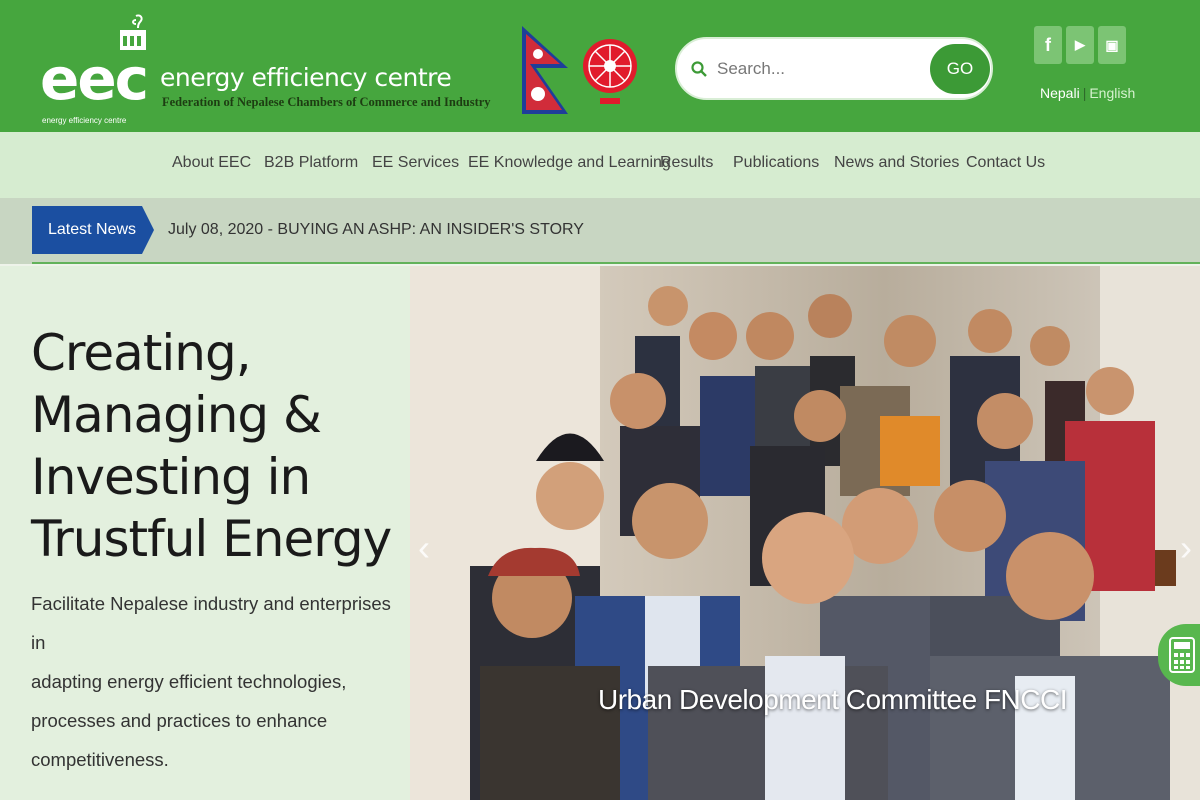 This screenshot has width=1200, height=800. What do you see at coordinates (1048, 45) in the screenshot?
I see `facebook-icon: f` at bounding box center [1048, 45].